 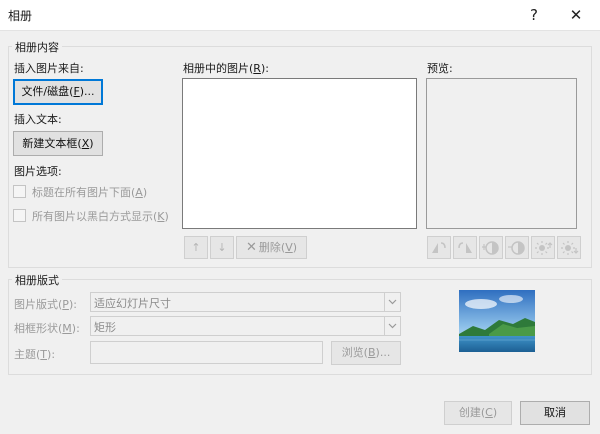 I want to click on frame-shape-label-text: 相框形状(, so click(x=38, y=328).